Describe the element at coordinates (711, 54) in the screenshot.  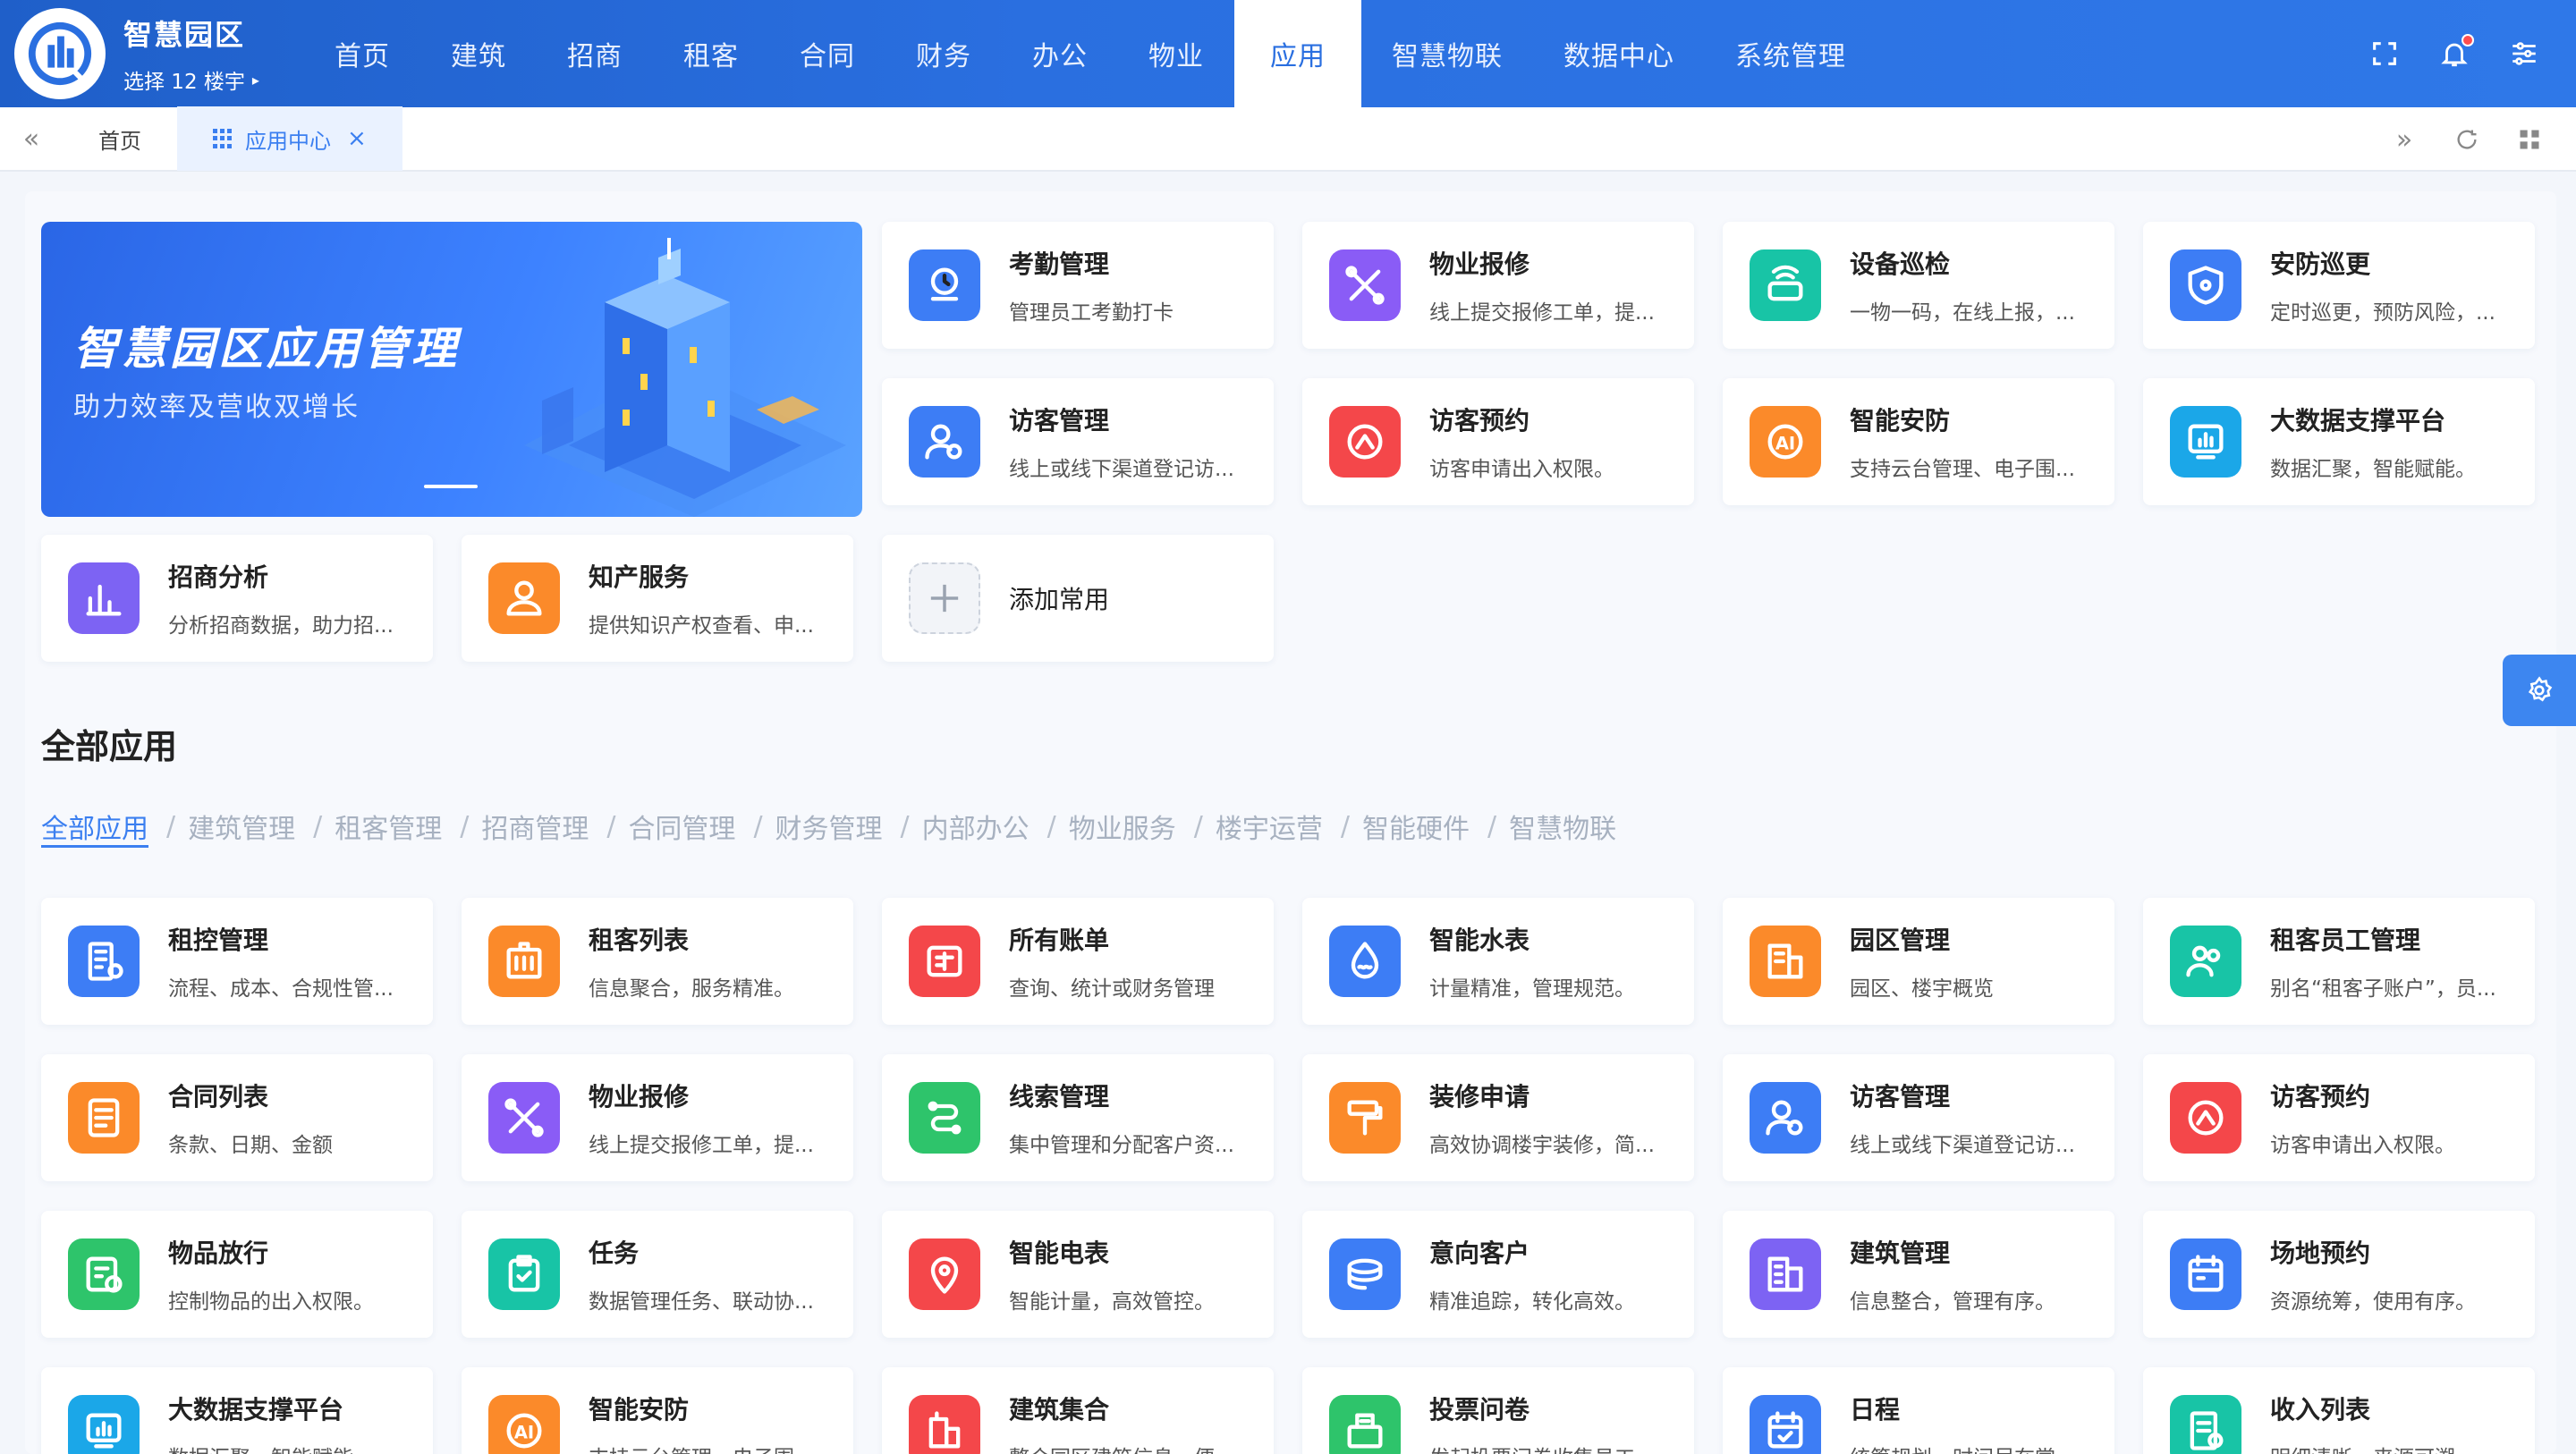
I see `nav-item: 租客` at that location.